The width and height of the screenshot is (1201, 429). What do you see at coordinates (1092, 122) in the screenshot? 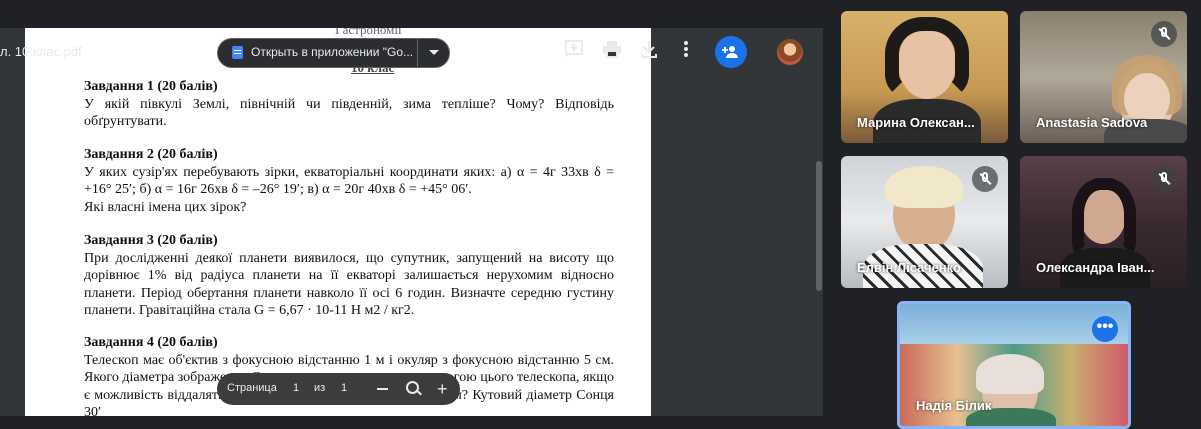
I see `participant-name: Anastasia Sadova` at bounding box center [1092, 122].